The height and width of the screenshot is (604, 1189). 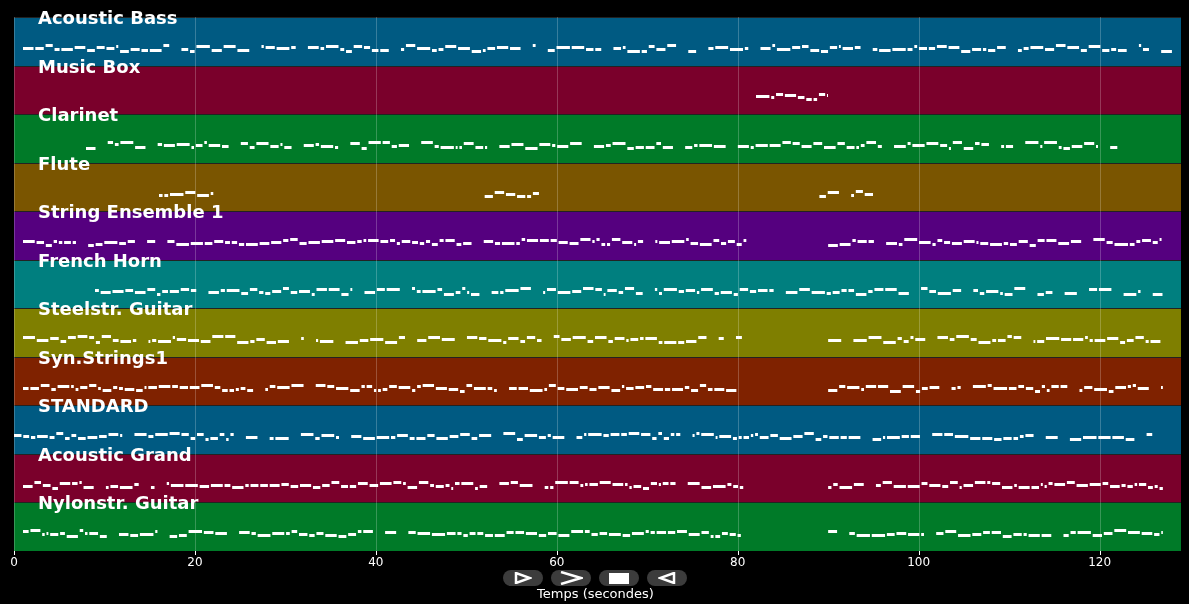 What do you see at coordinates (115, 454) in the screenshot?
I see `track-name: Acoustic Grand` at bounding box center [115, 454].